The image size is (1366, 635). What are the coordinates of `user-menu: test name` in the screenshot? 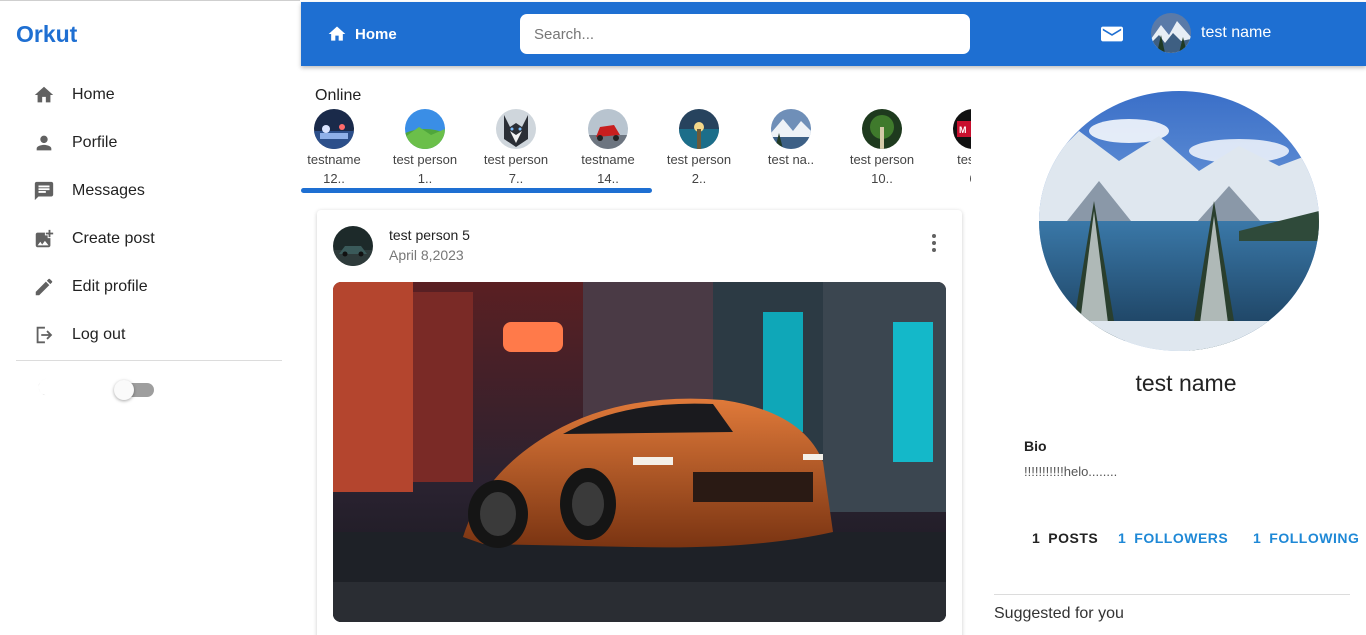 It's located at (1211, 33).